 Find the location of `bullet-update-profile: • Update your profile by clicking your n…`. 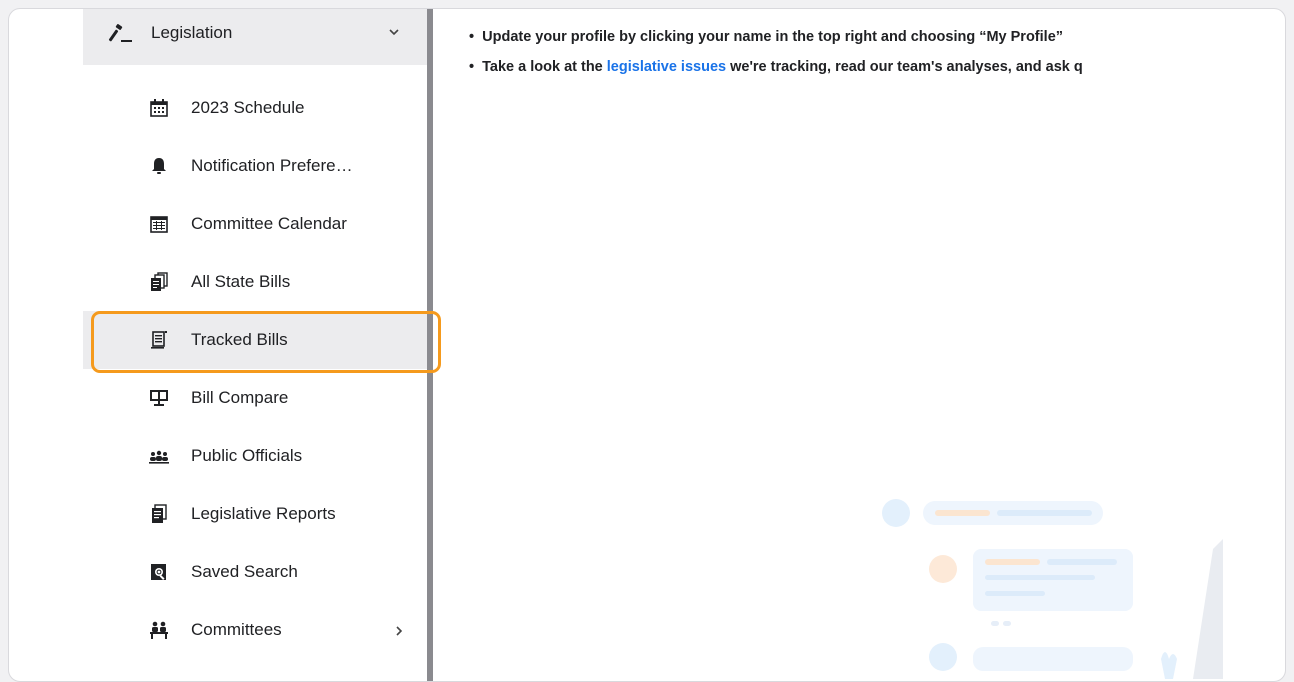

bullet-update-profile: • Update your profile by clicking your n… is located at coordinates (766, 37).